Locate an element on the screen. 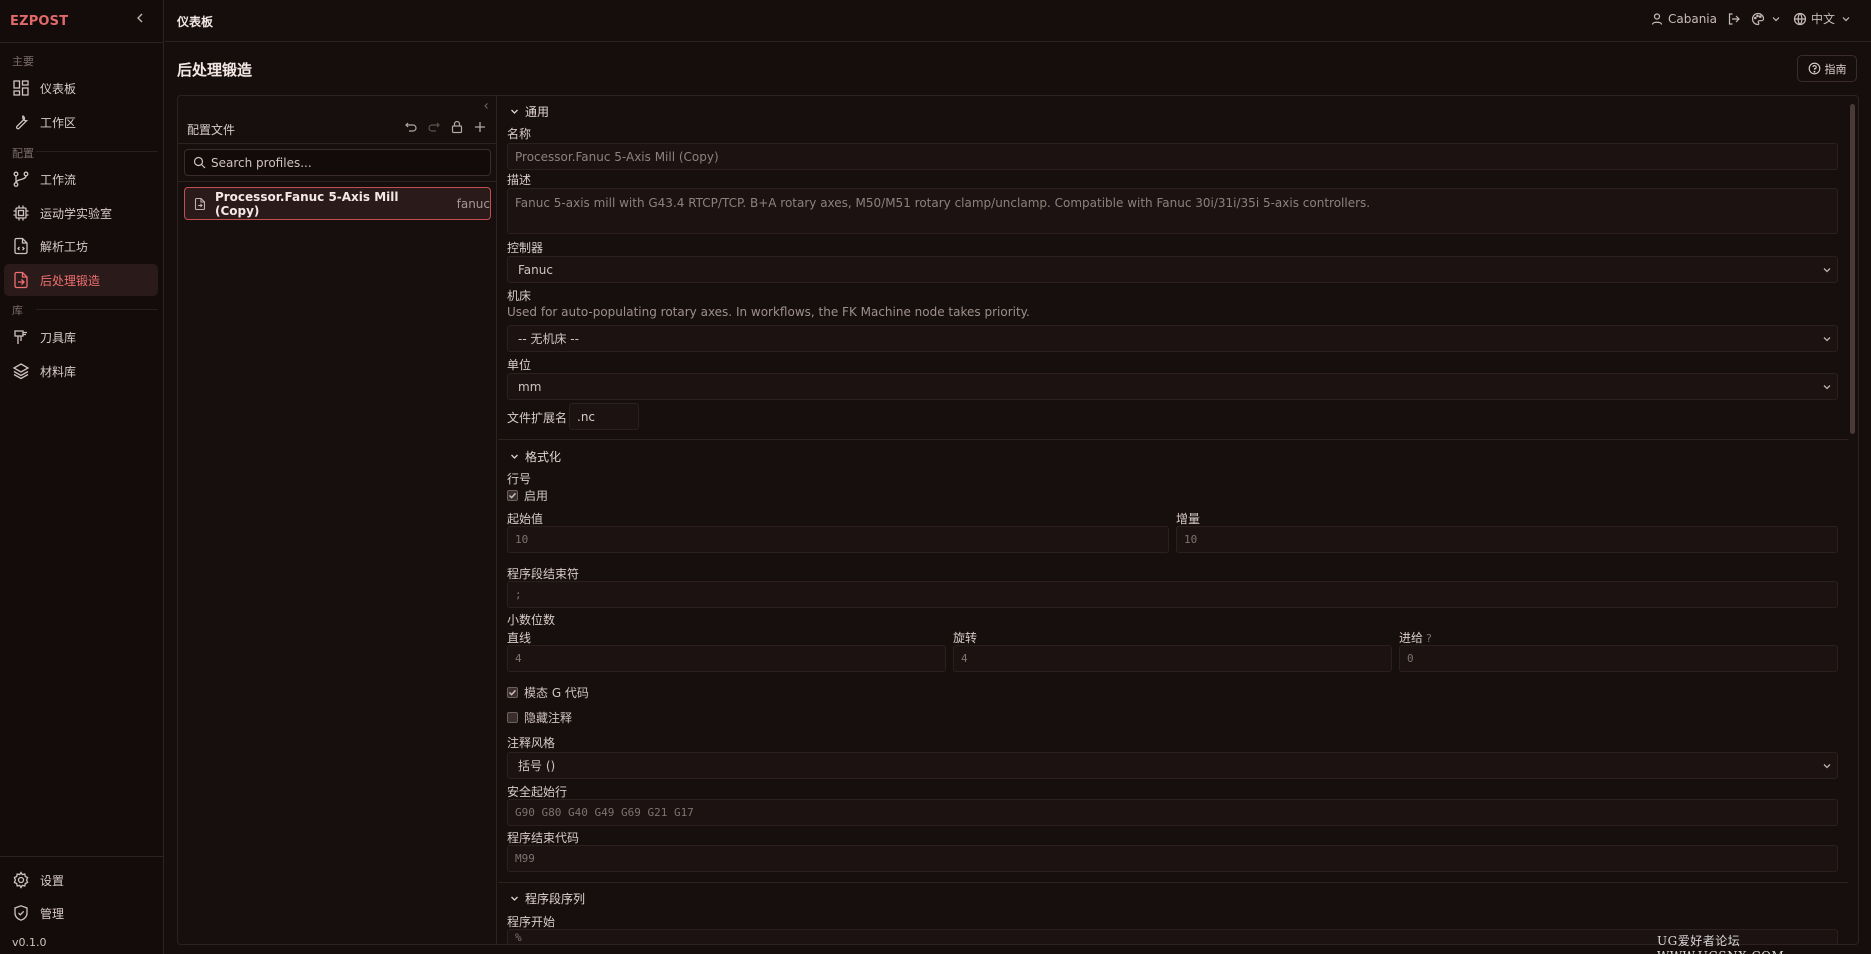 The height and width of the screenshot is (954, 1871). end-of-block-input: ; is located at coordinates (1172, 594).